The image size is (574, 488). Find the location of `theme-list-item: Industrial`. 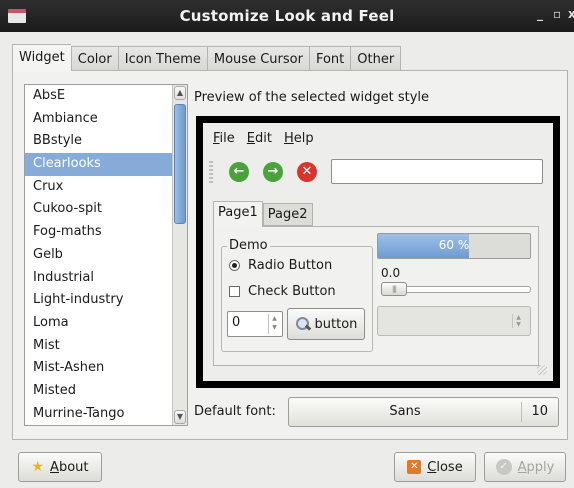

theme-list-item: Industrial is located at coordinates (106, 278).